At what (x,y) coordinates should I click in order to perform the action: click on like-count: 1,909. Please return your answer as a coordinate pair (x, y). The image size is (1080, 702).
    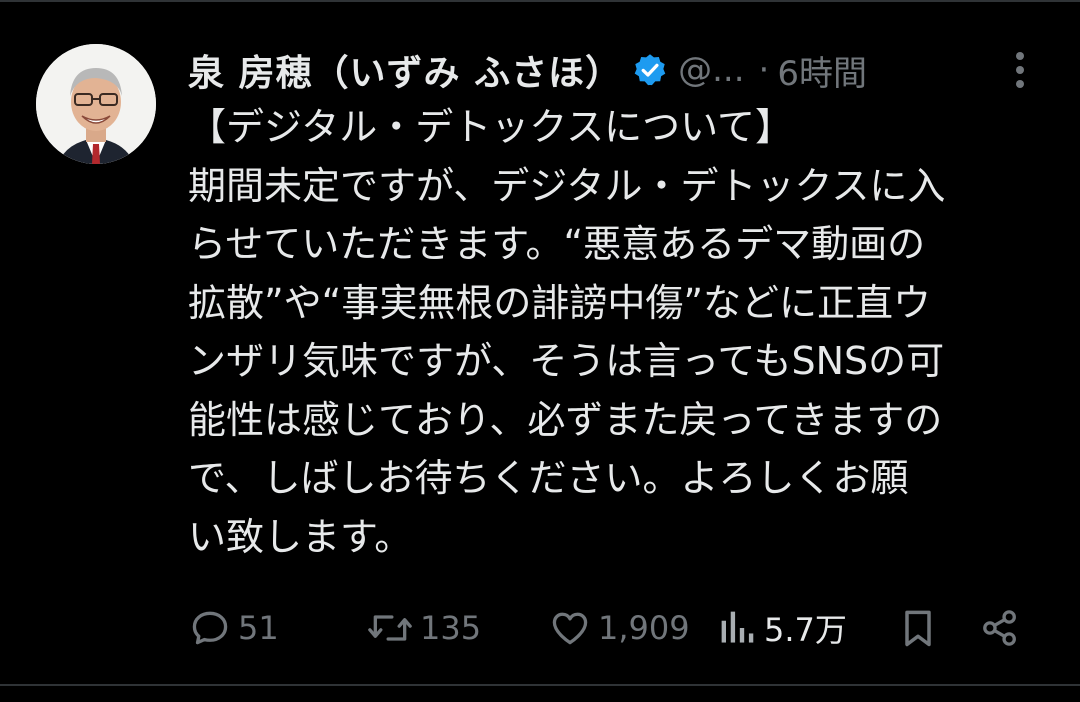
    Looking at the image, I should click on (644, 628).